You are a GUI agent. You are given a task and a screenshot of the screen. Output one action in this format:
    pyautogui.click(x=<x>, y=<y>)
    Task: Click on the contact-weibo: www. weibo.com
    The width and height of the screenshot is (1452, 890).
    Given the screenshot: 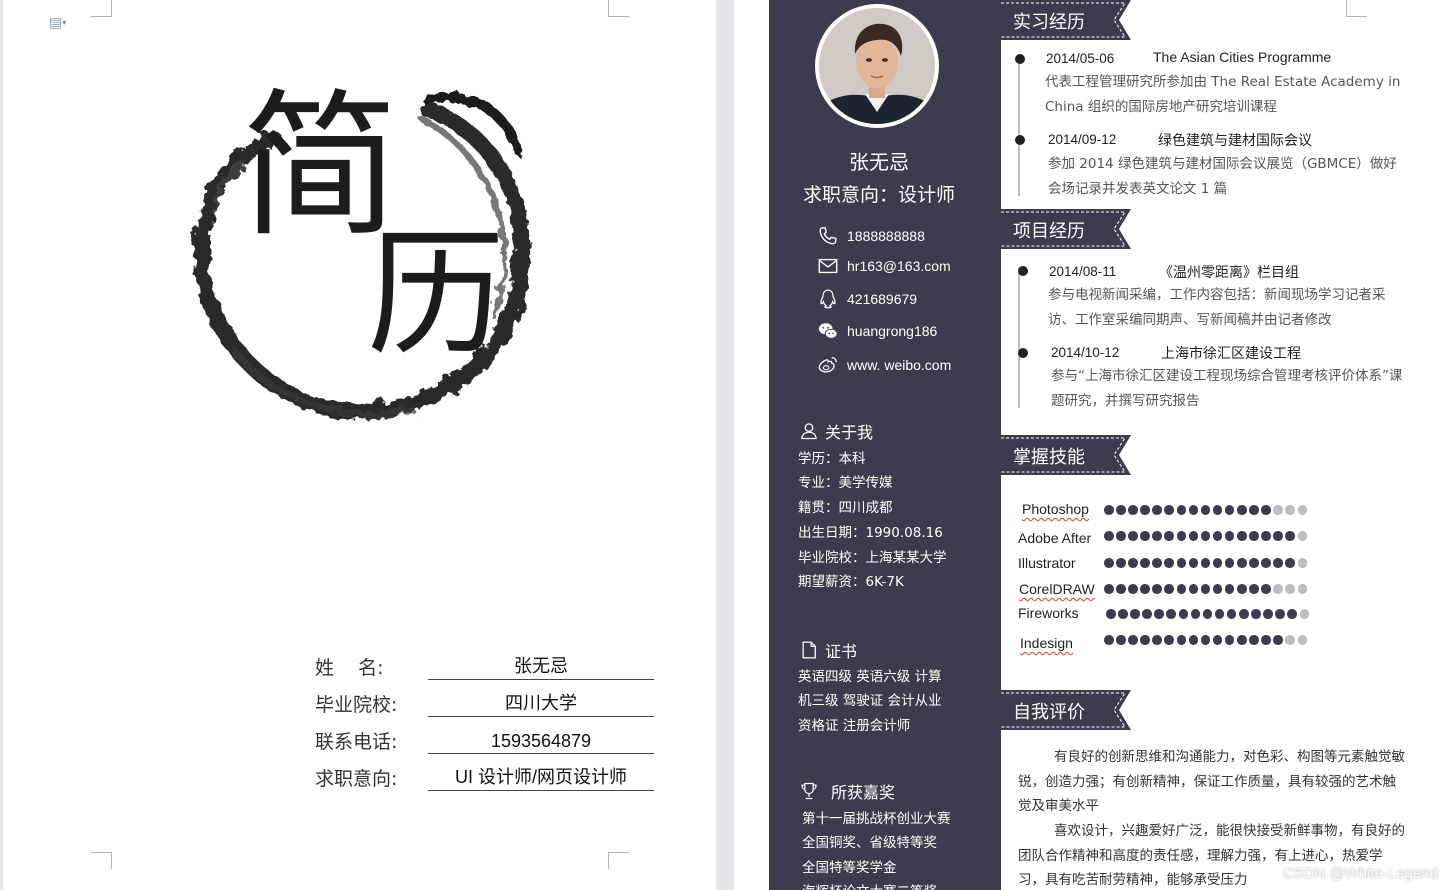 What is the action you would take?
    pyautogui.click(x=884, y=365)
    